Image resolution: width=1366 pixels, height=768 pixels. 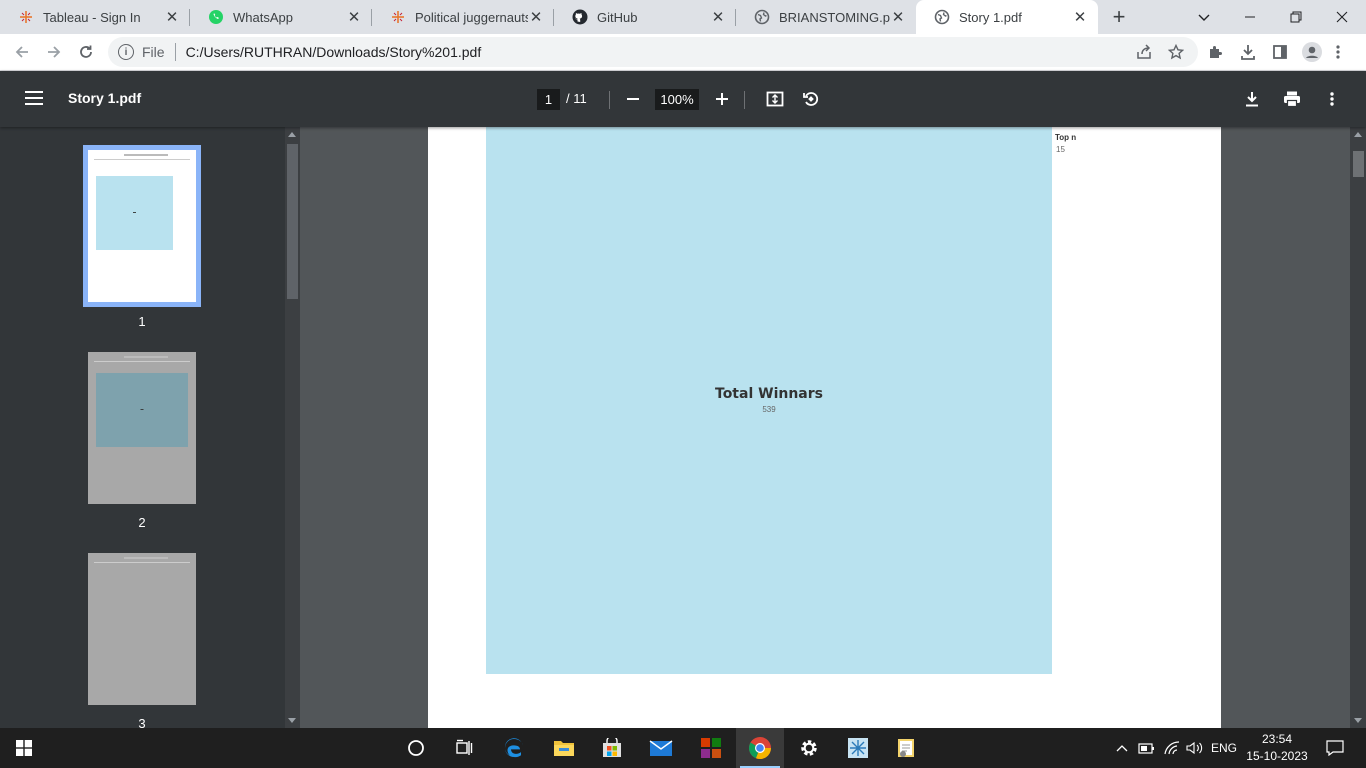 I want to click on snipping-tool-taskbar-icon, so click(x=858, y=748).